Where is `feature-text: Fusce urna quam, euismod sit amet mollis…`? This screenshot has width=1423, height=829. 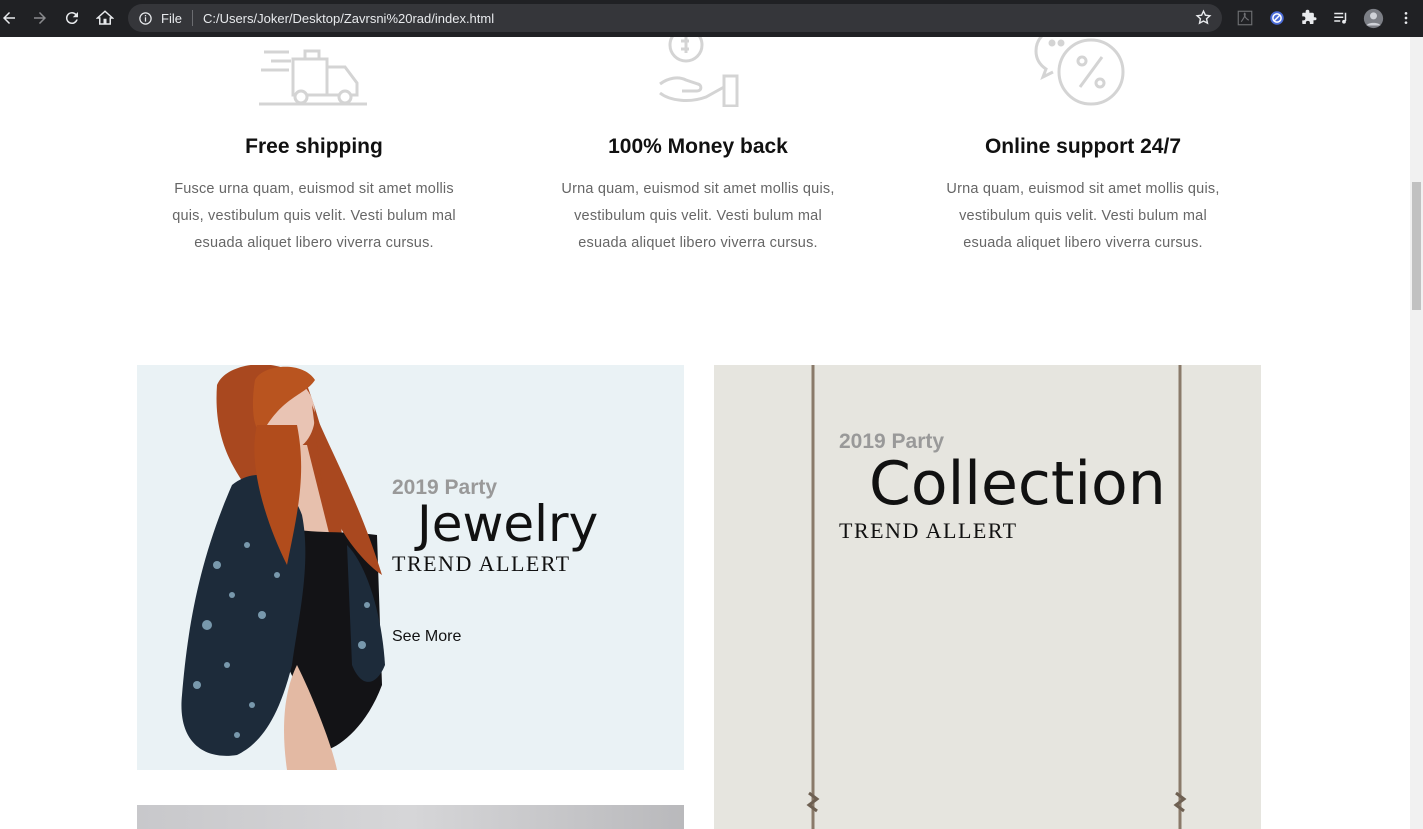
feature-text: Fusce urna quam, euismod sit amet mollis… is located at coordinates (314, 216).